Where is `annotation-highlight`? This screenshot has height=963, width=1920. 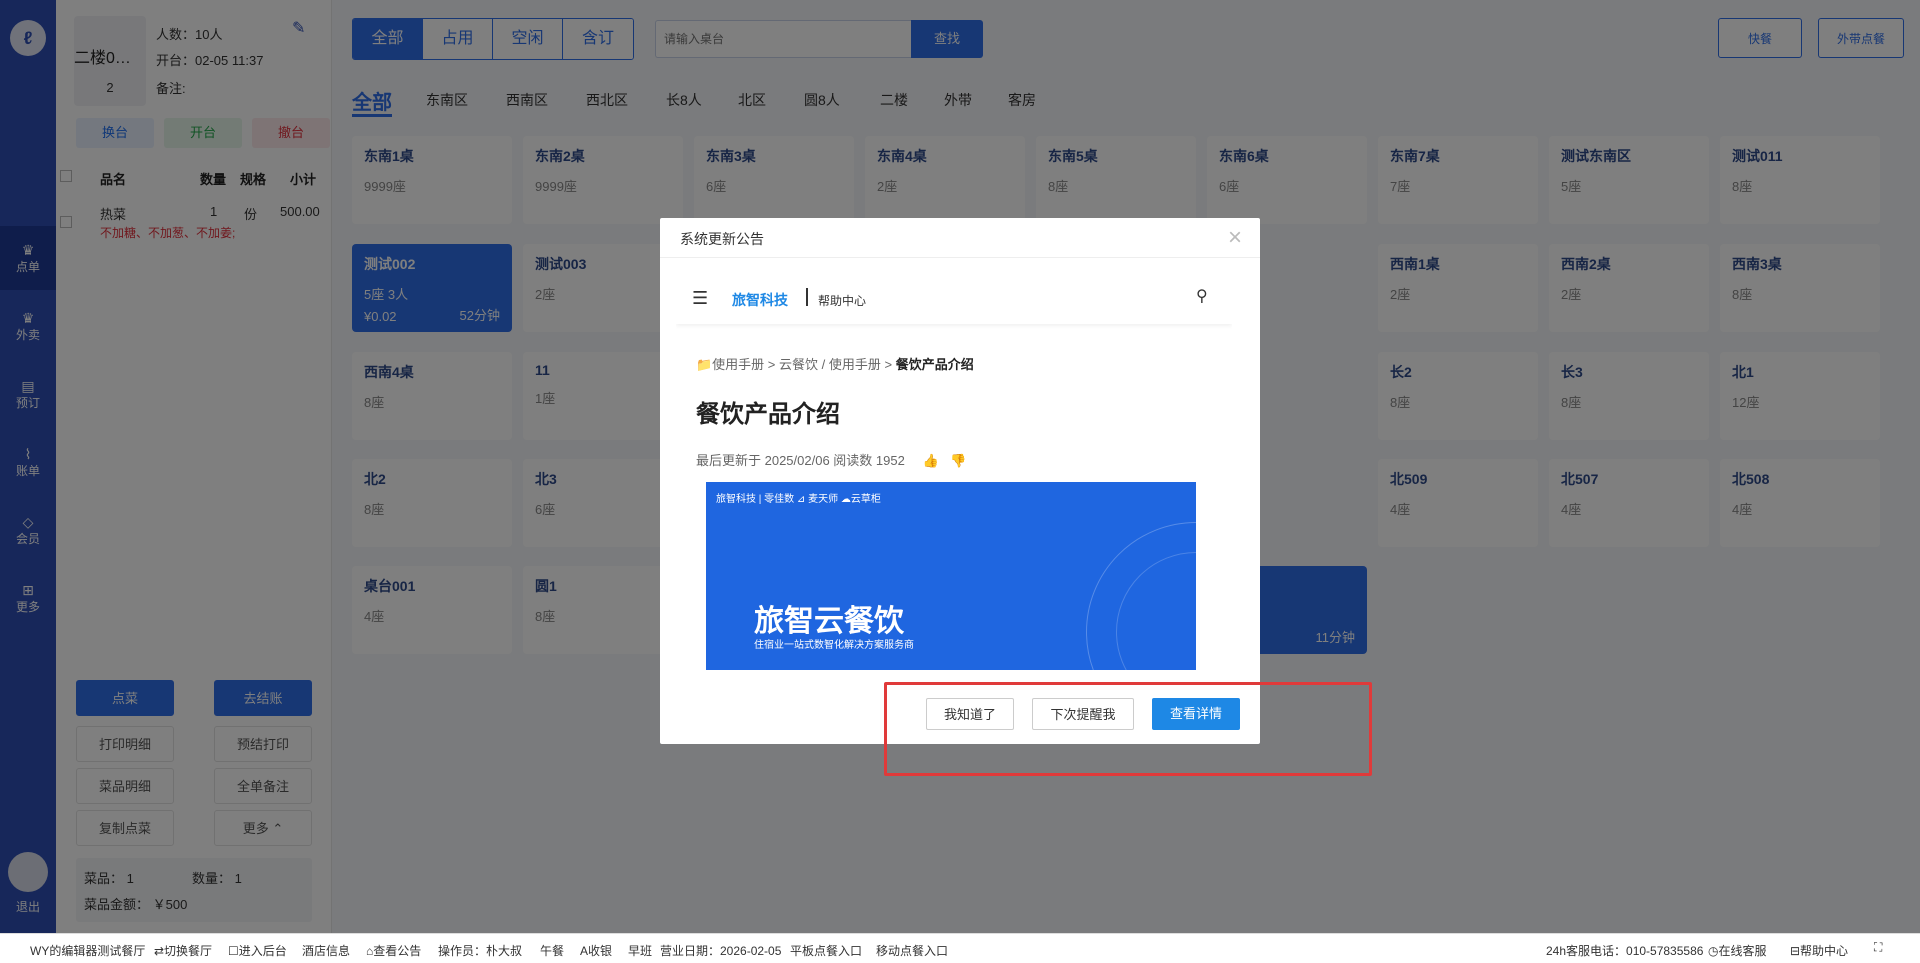
annotation-highlight is located at coordinates (1128, 729).